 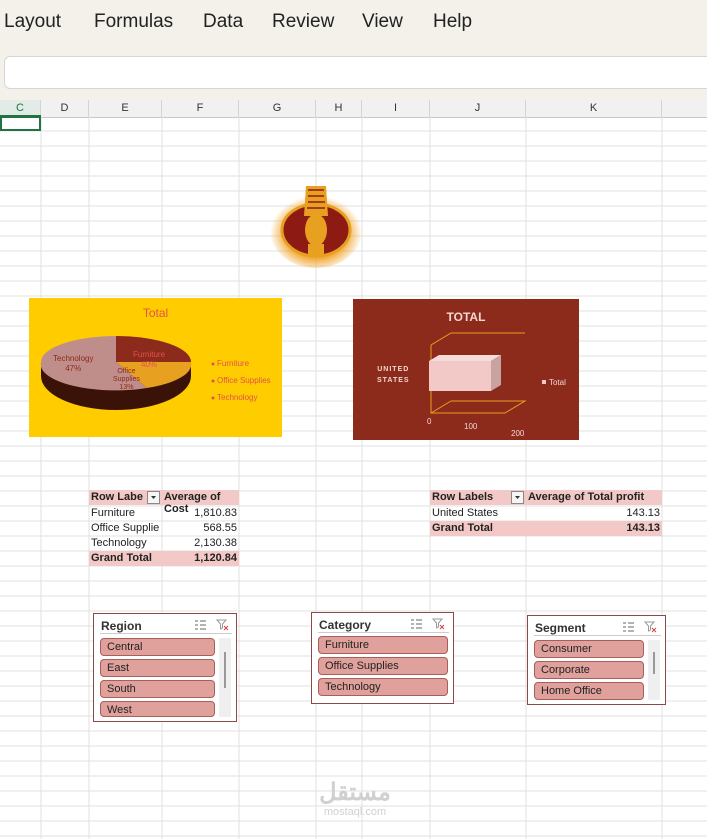 What do you see at coordinates (382, 22) in the screenshot?
I see `menu-view: View` at bounding box center [382, 22].